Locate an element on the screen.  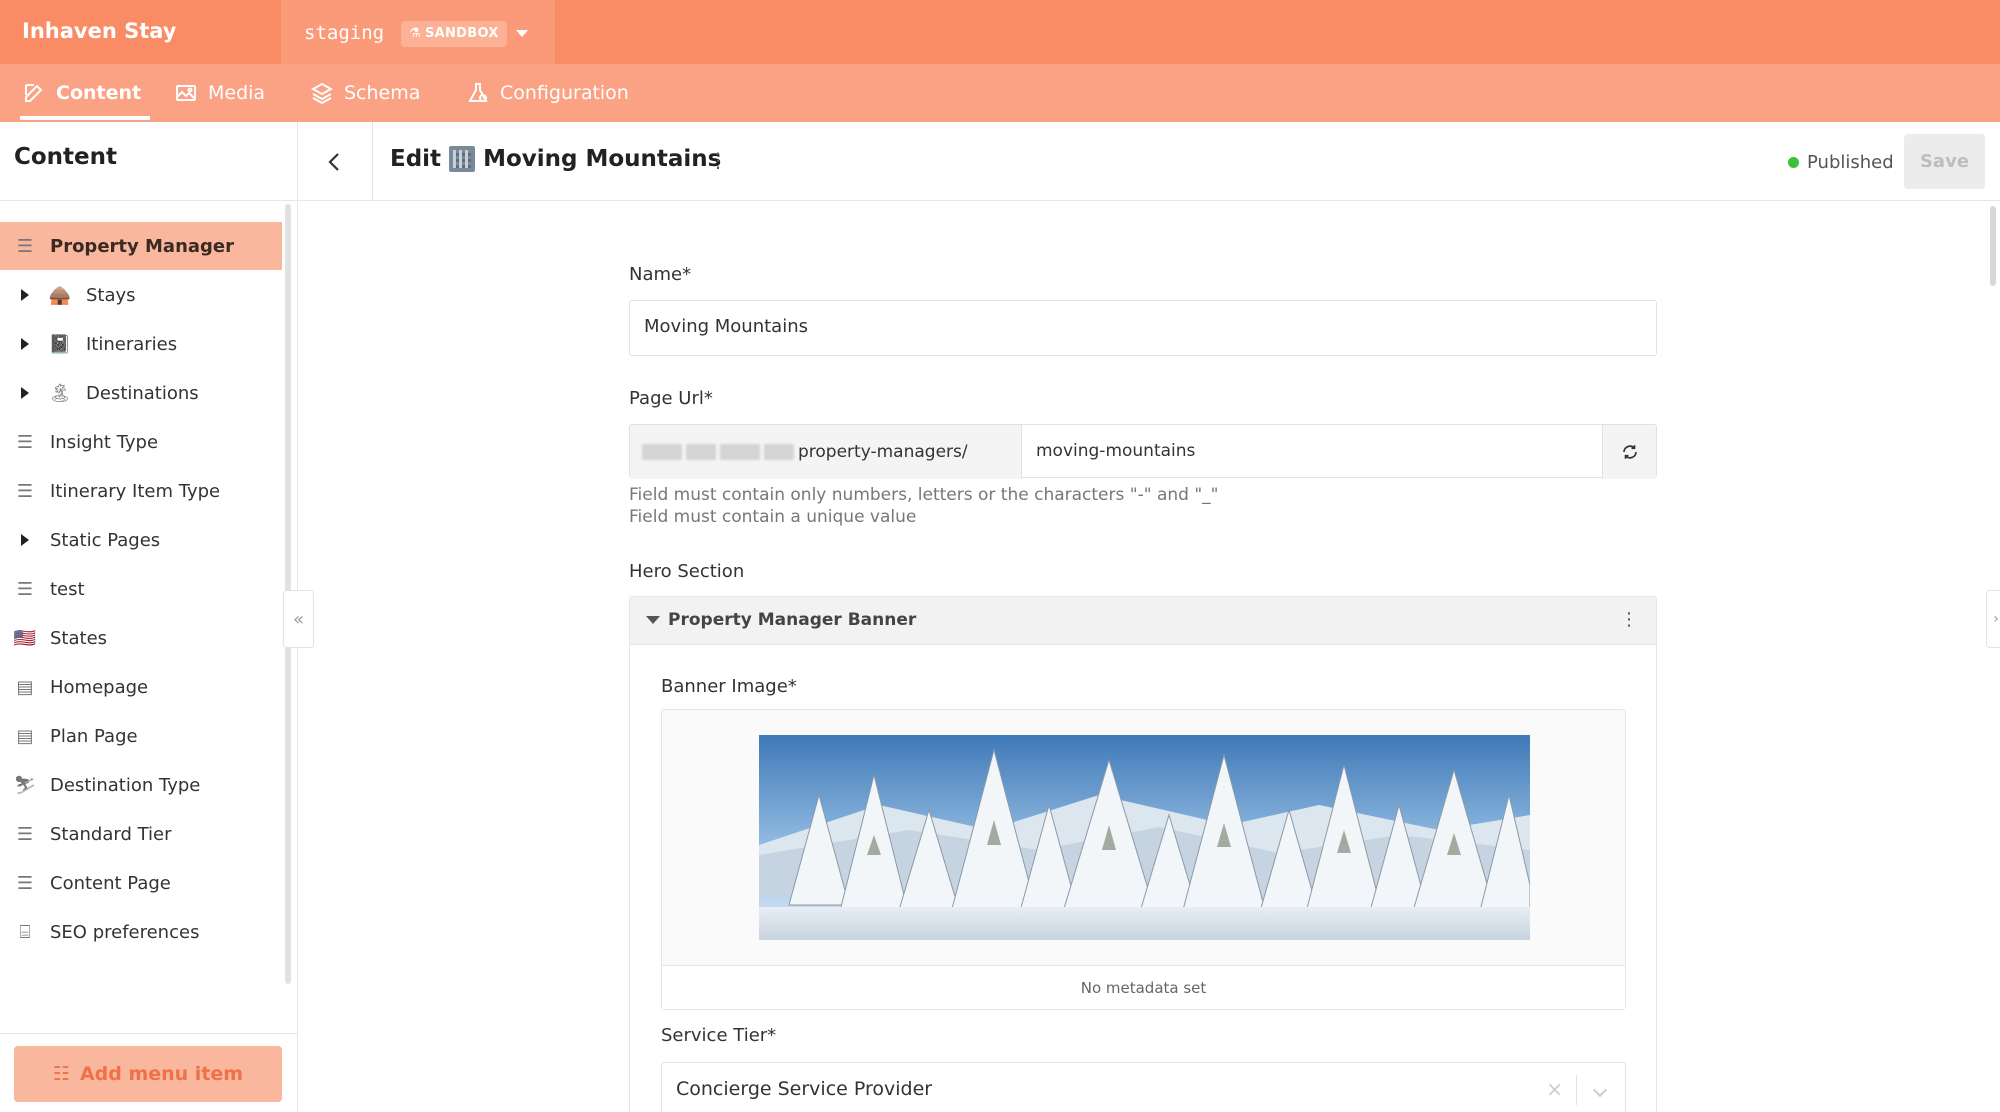
chevron-left-icon is located at coordinates (333, 161).